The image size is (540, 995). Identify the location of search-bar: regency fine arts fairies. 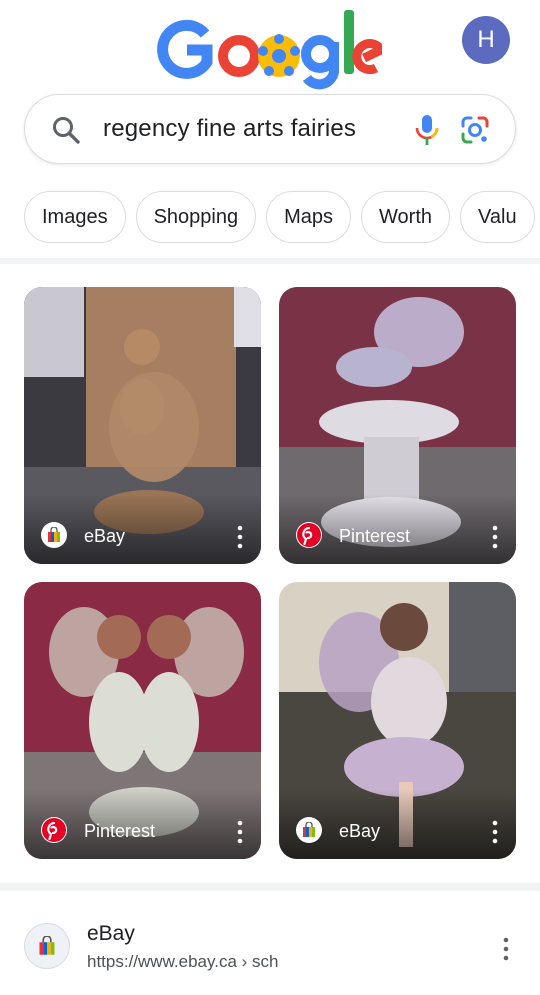
(270, 129).